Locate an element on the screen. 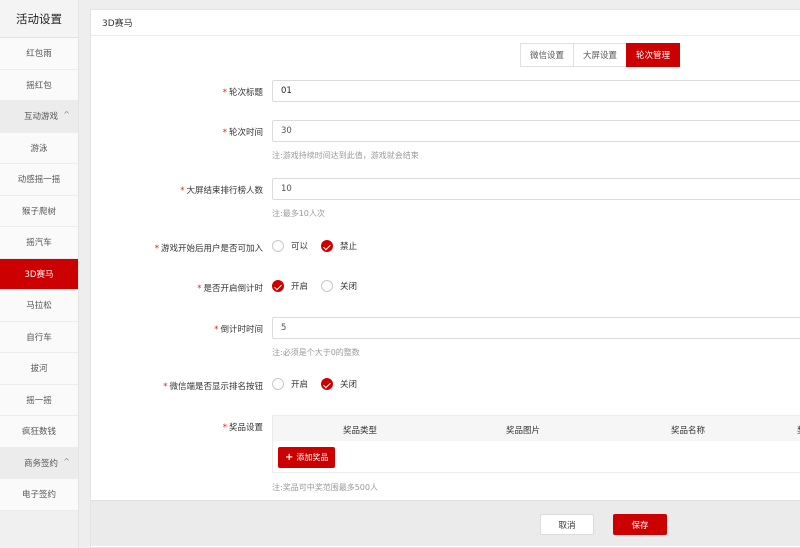 This screenshot has width=800, height=548. prize-settings-label: * 奖品设置 is located at coordinates (242, 428).